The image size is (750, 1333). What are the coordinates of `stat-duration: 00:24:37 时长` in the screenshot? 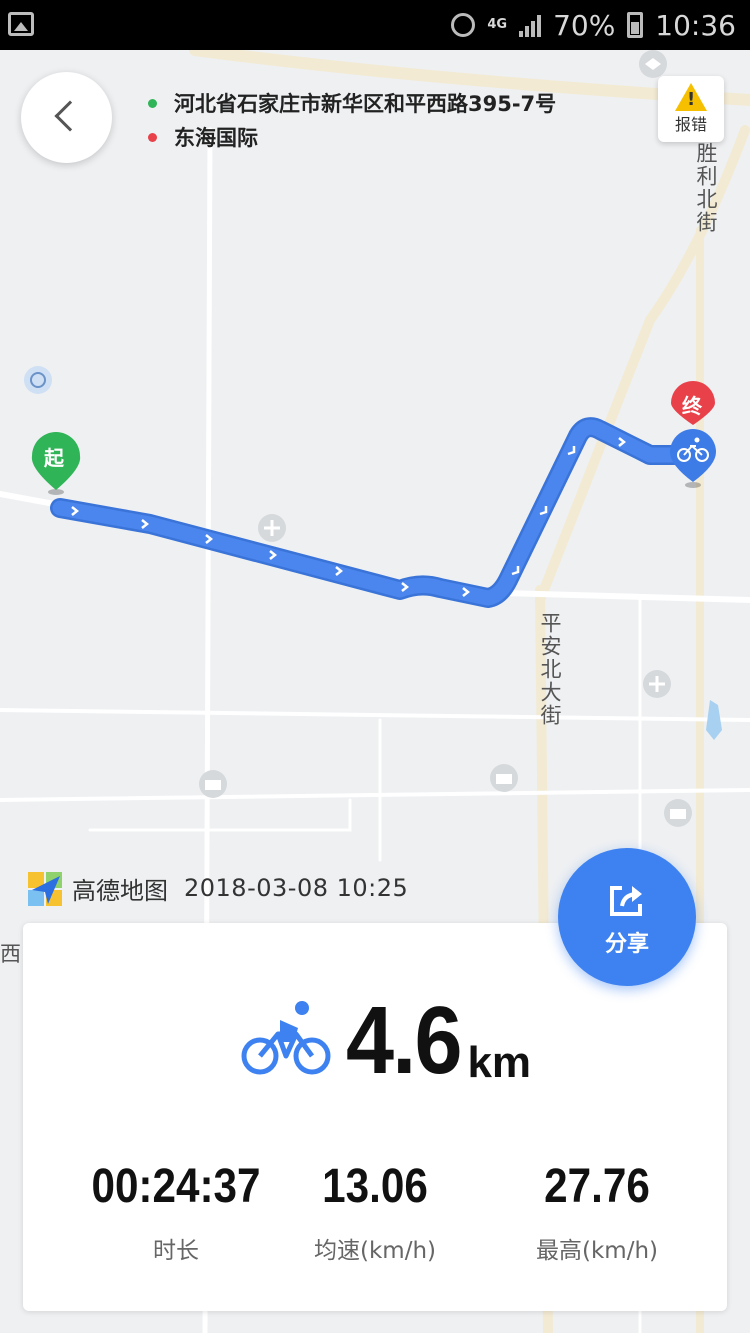 It's located at (176, 1212).